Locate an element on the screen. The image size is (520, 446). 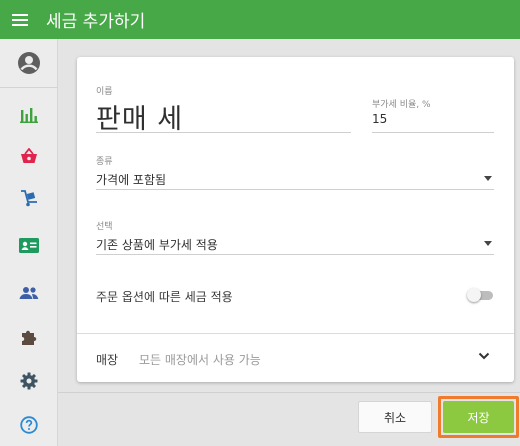
stores-expander: 매장 모든 매장에서 사용 가능 is located at coordinates (295, 358).